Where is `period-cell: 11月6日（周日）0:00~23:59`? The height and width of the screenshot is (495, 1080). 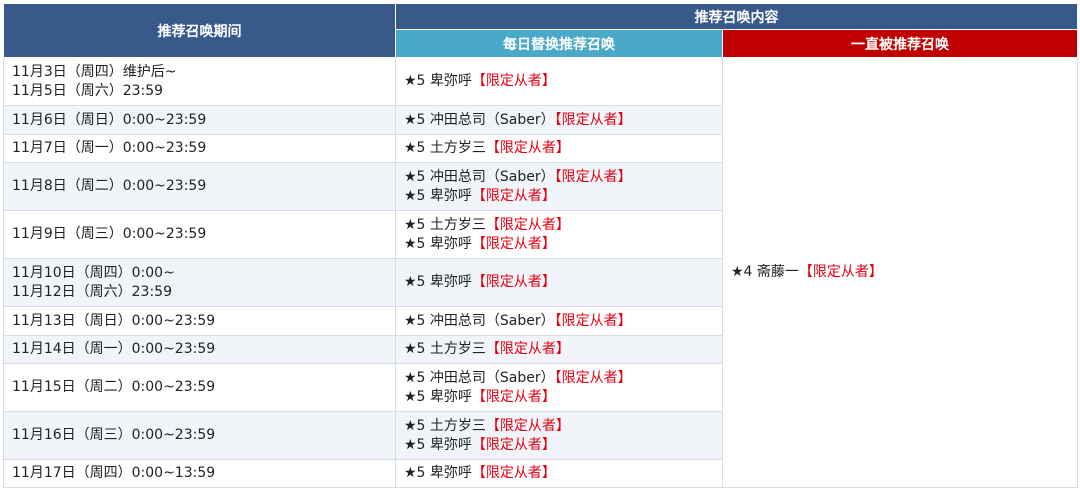
period-cell: 11月6日（周日）0:00~23:59 is located at coordinates (199, 120).